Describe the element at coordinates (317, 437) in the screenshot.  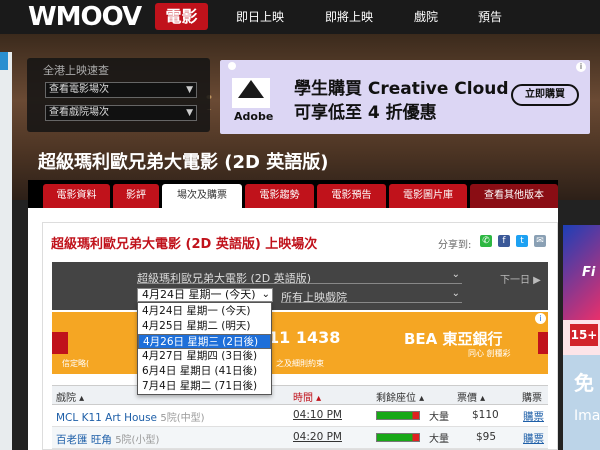
I see `showtime-link: 04:20 PM` at that location.